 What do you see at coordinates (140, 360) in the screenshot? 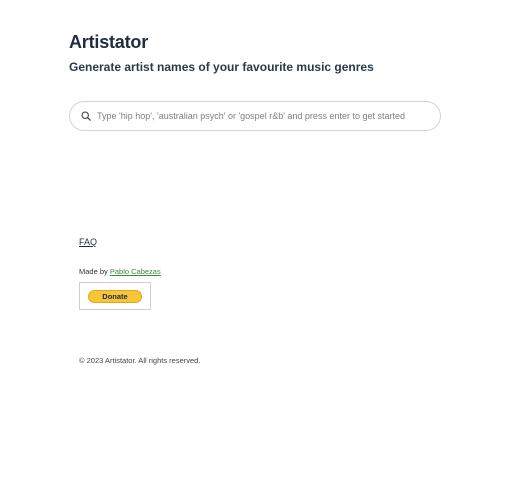
I see `copyright-text: © 2023 Artistator. All rights reserved.` at bounding box center [140, 360].